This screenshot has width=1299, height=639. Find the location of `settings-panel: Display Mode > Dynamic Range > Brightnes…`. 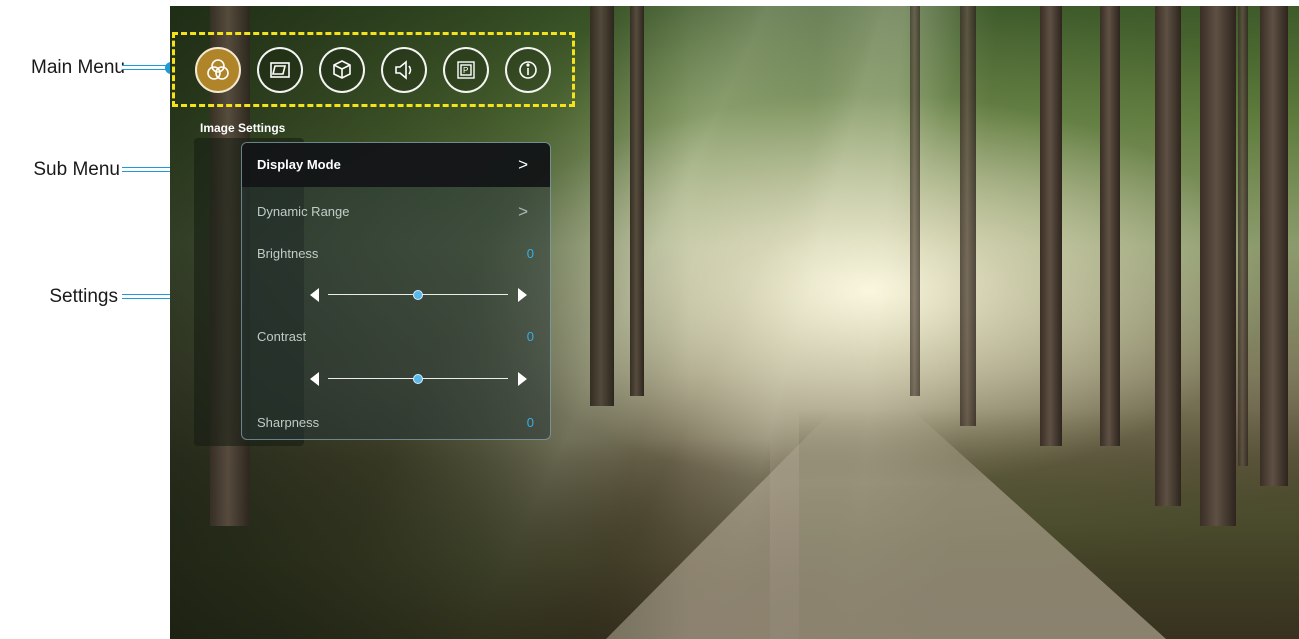

settings-panel: Display Mode > Dynamic Range > Brightnes… is located at coordinates (396, 291).